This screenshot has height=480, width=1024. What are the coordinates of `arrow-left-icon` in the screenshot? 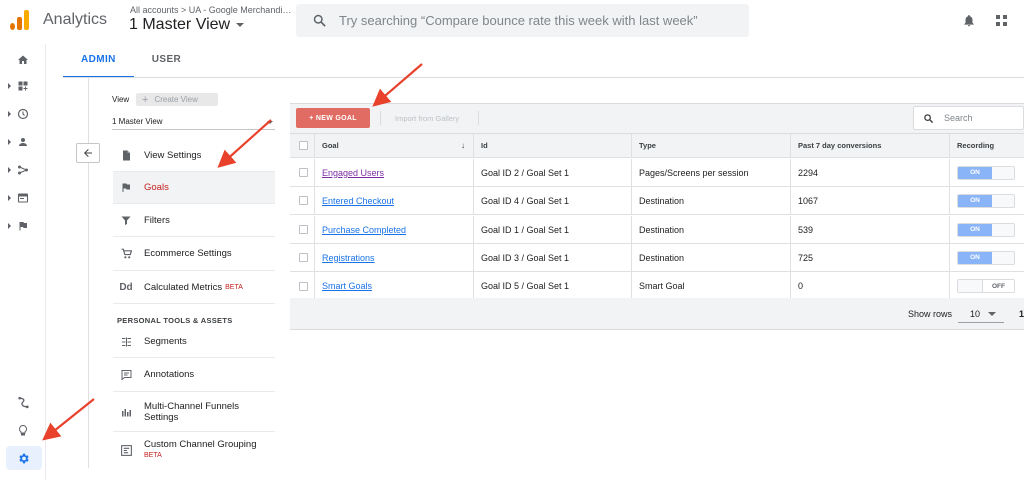 It's located at (88, 153).